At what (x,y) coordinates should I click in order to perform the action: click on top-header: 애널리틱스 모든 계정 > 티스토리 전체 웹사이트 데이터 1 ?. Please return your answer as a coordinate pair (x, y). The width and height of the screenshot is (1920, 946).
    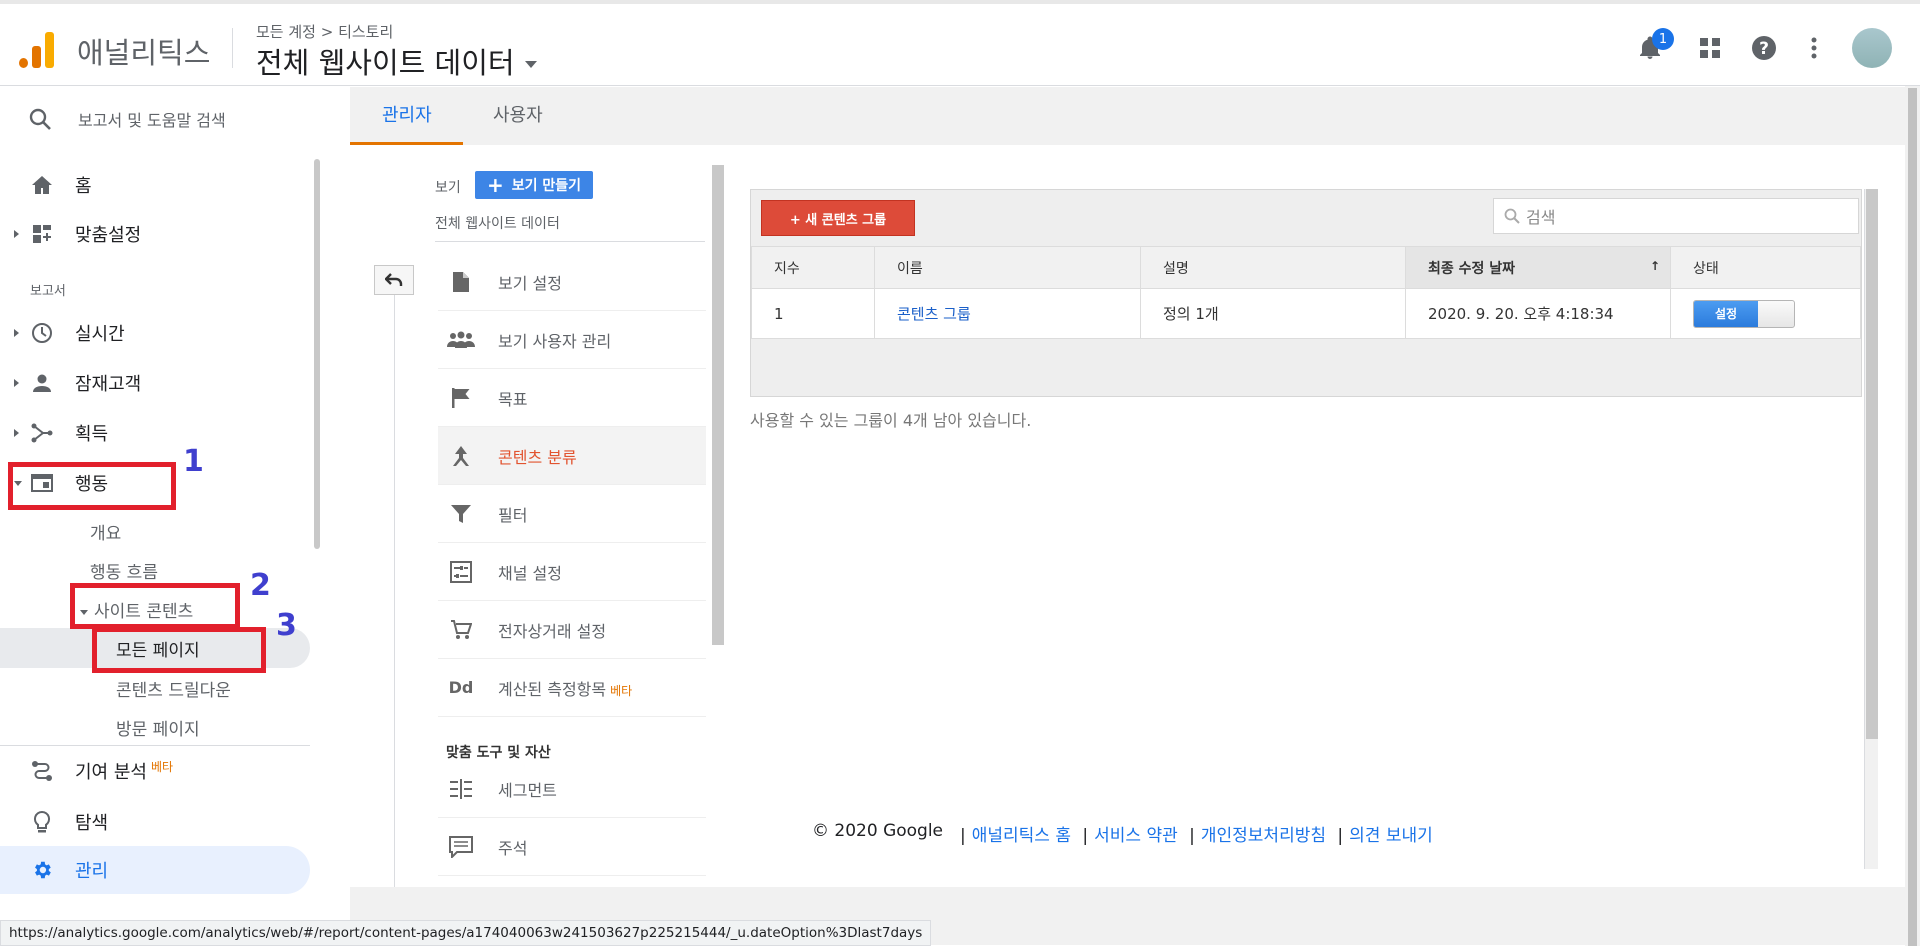
    Looking at the image, I should click on (960, 43).